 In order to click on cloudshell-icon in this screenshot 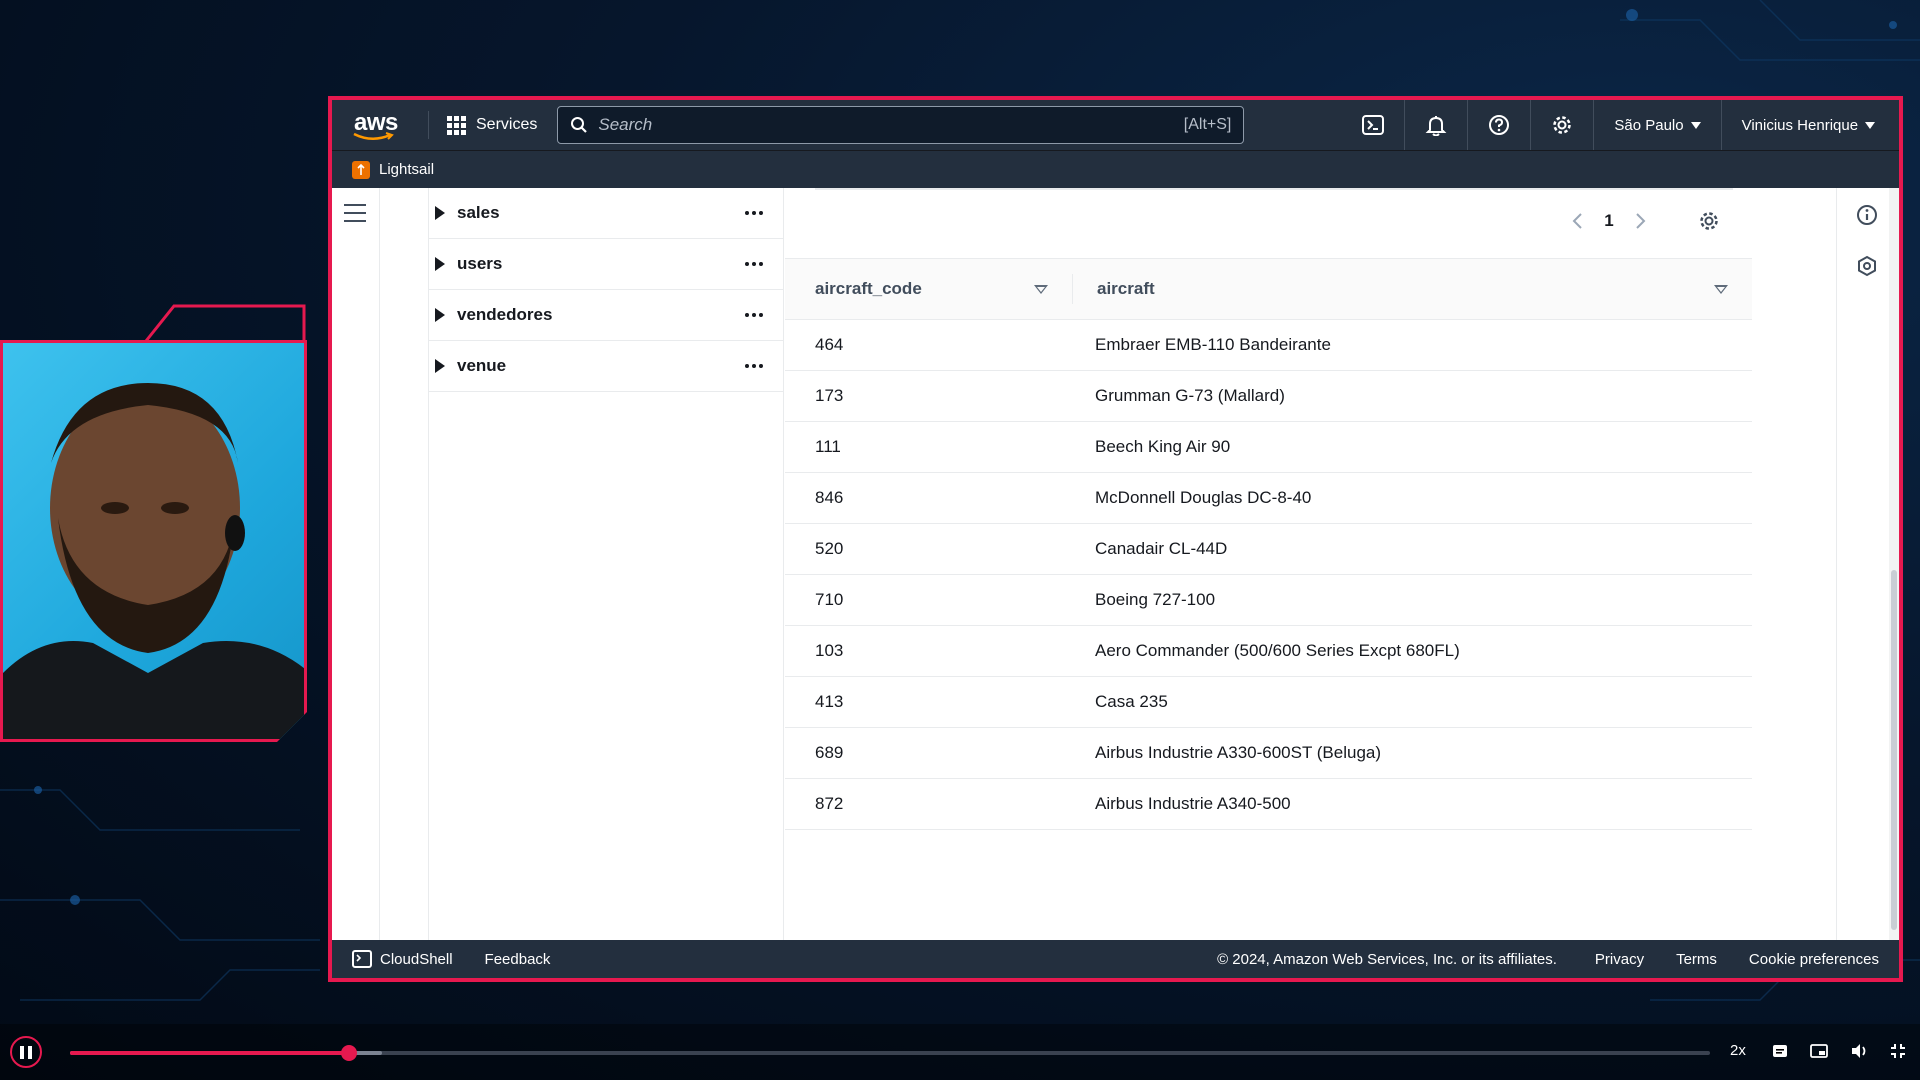, I will do `click(362, 959)`.